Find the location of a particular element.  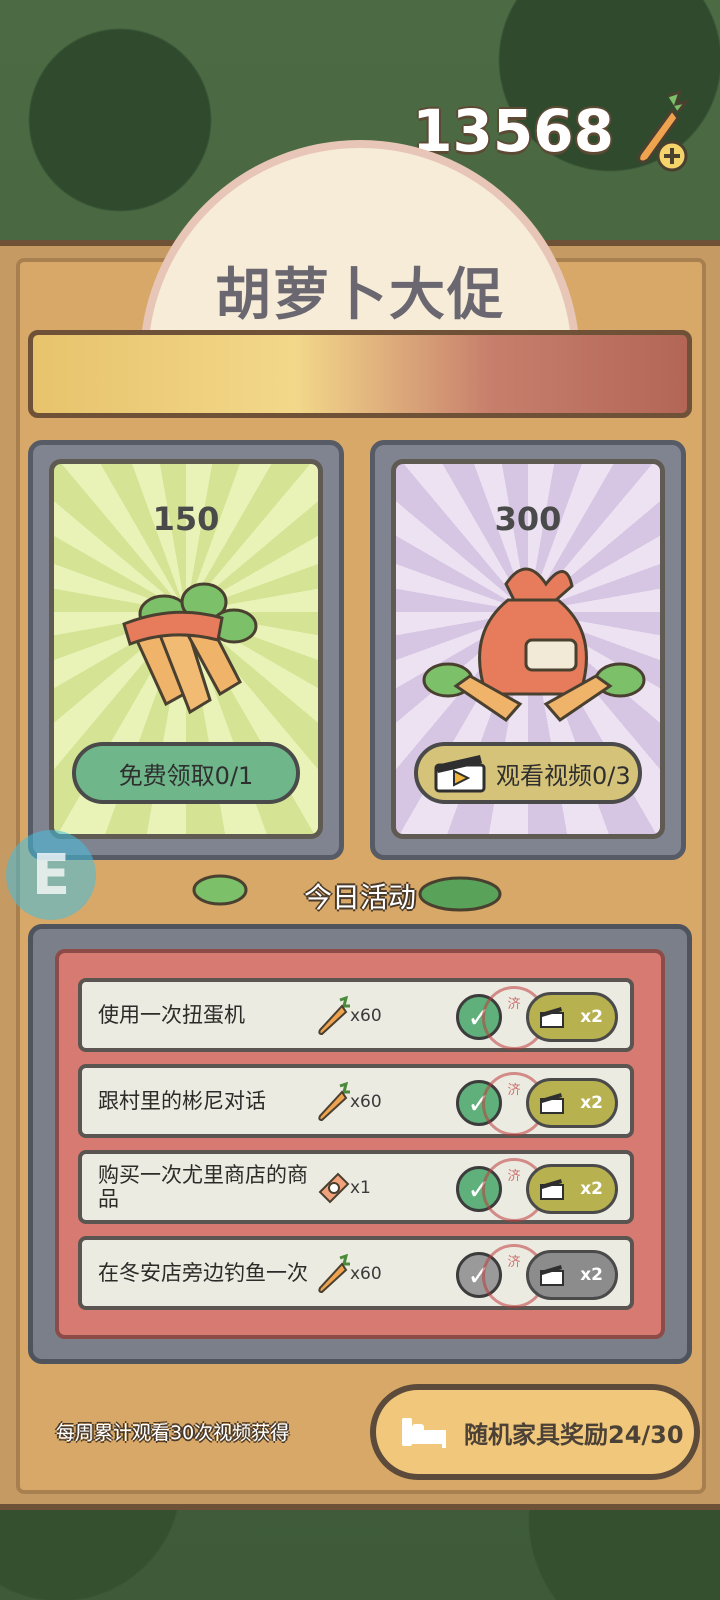

carrot-bag-icon is located at coordinates (528, 639).